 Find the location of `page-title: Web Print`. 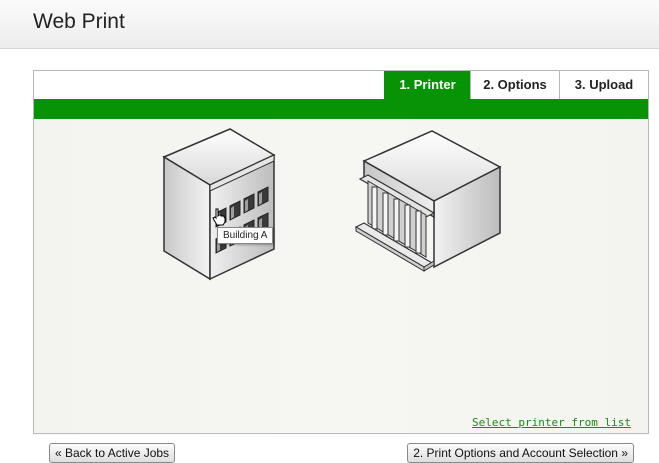

page-title: Web Print is located at coordinates (79, 21).